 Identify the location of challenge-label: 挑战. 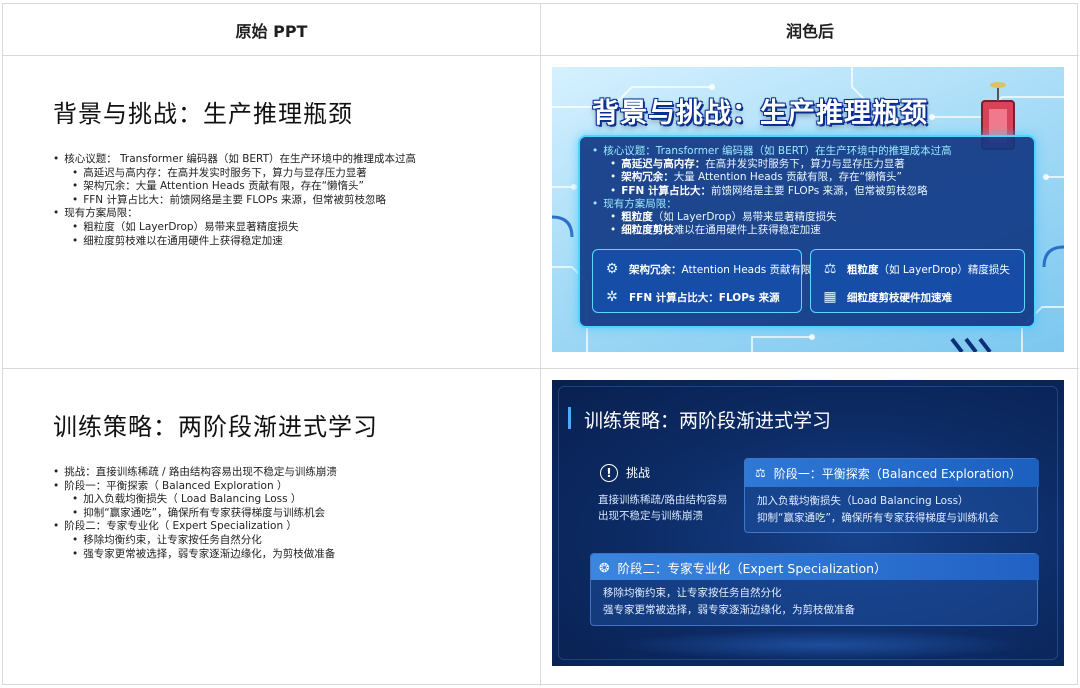
(638, 473).